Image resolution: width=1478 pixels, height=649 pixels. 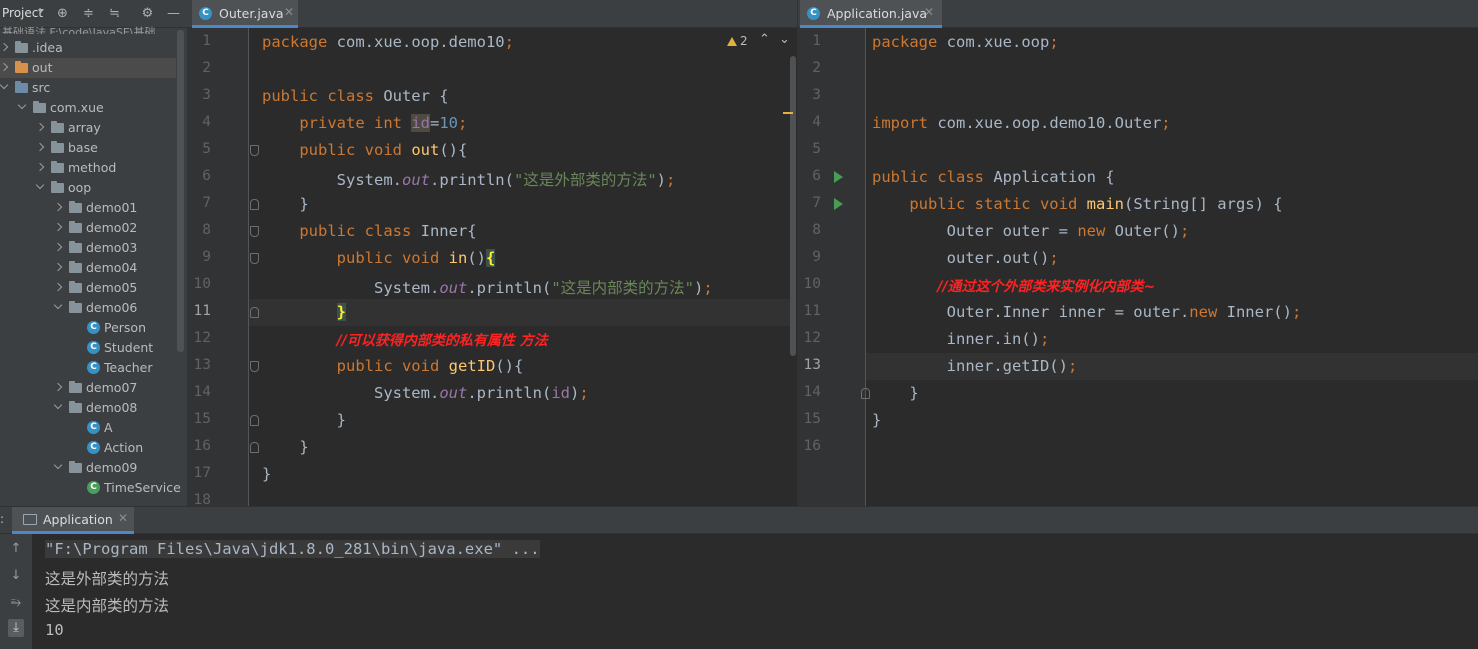 What do you see at coordinates (88, 428) in the screenshot?
I see `tree-item: CA` at bounding box center [88, 428].